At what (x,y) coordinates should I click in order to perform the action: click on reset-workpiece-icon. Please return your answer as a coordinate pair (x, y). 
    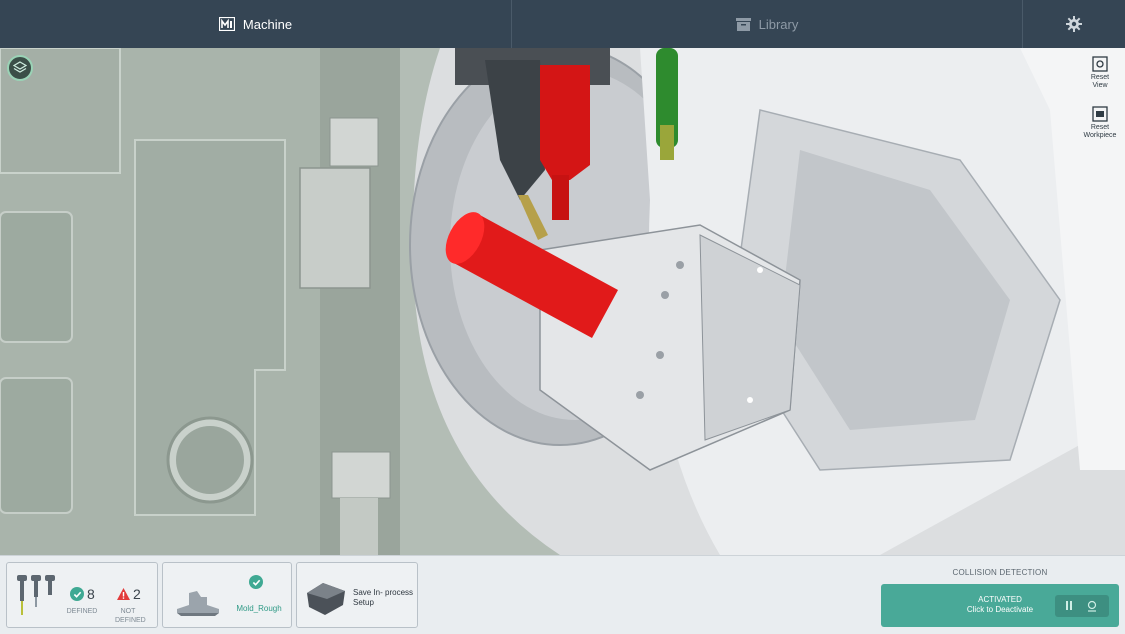
    Looking at the image, I should click on (1100, 114).